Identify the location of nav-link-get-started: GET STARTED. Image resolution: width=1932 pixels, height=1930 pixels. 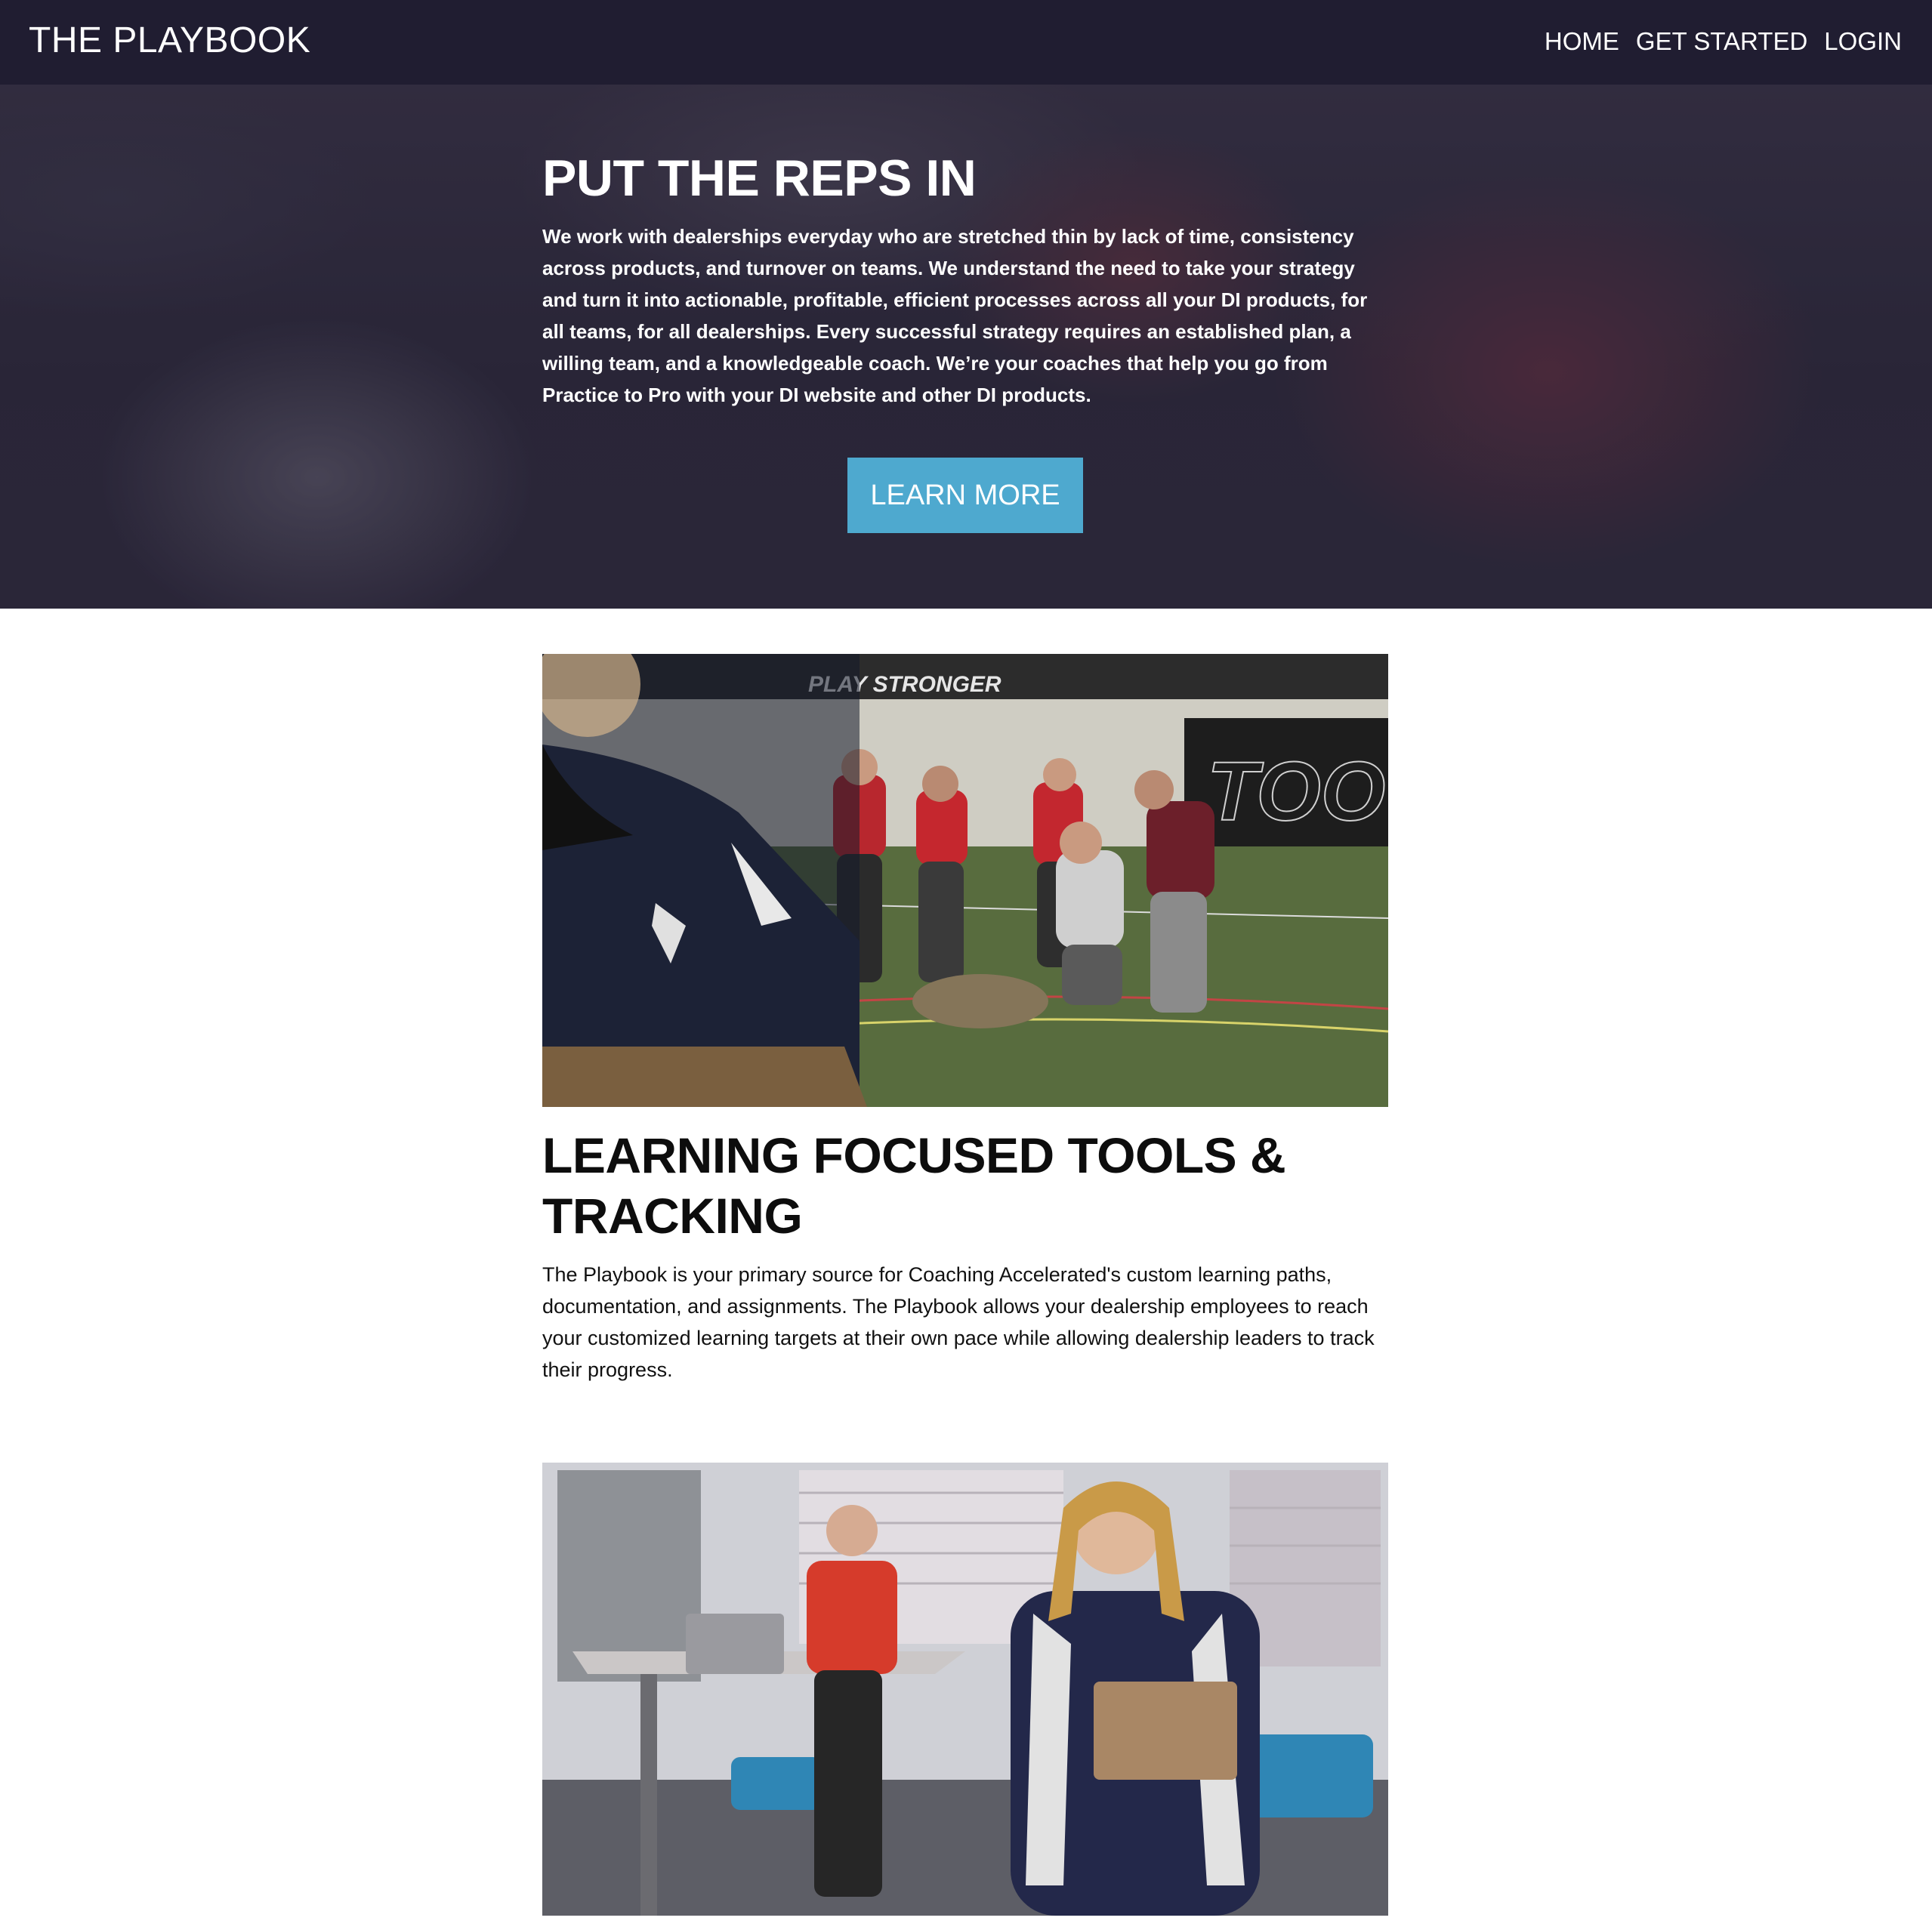
(1722, 41).